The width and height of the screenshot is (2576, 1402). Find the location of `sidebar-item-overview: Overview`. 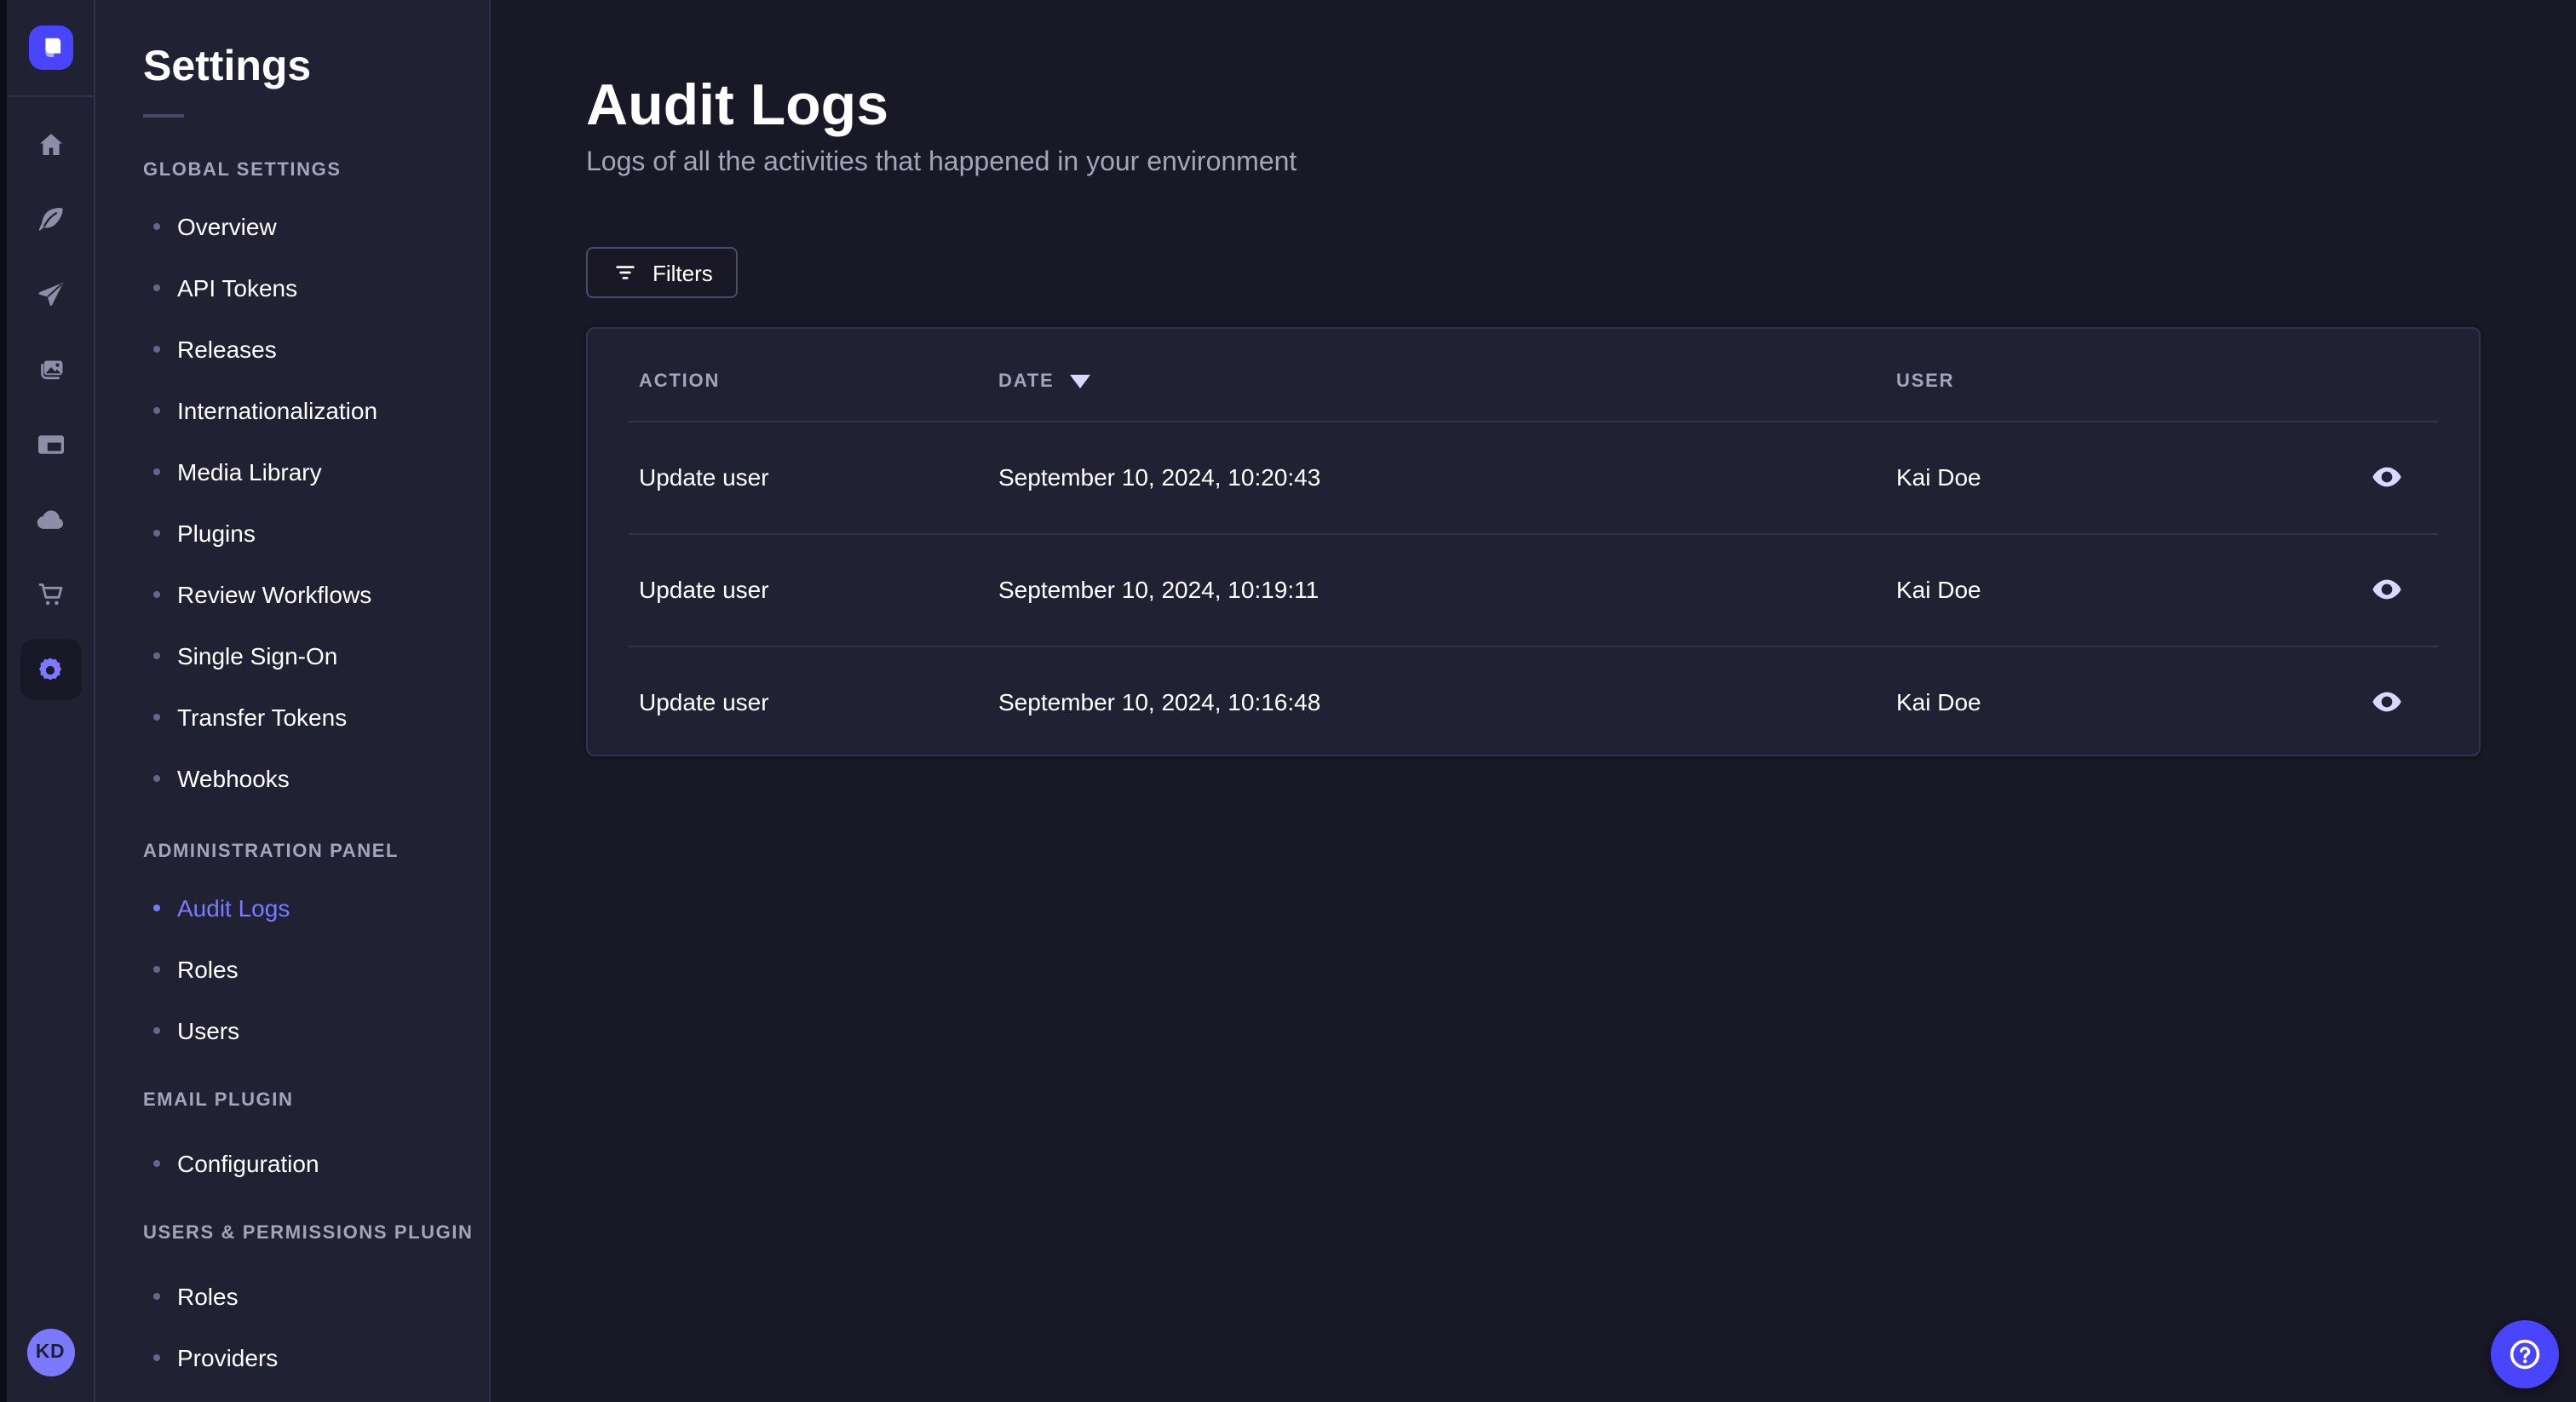

sidebar-item-overview: Overview is located at coordinates (316, 227).